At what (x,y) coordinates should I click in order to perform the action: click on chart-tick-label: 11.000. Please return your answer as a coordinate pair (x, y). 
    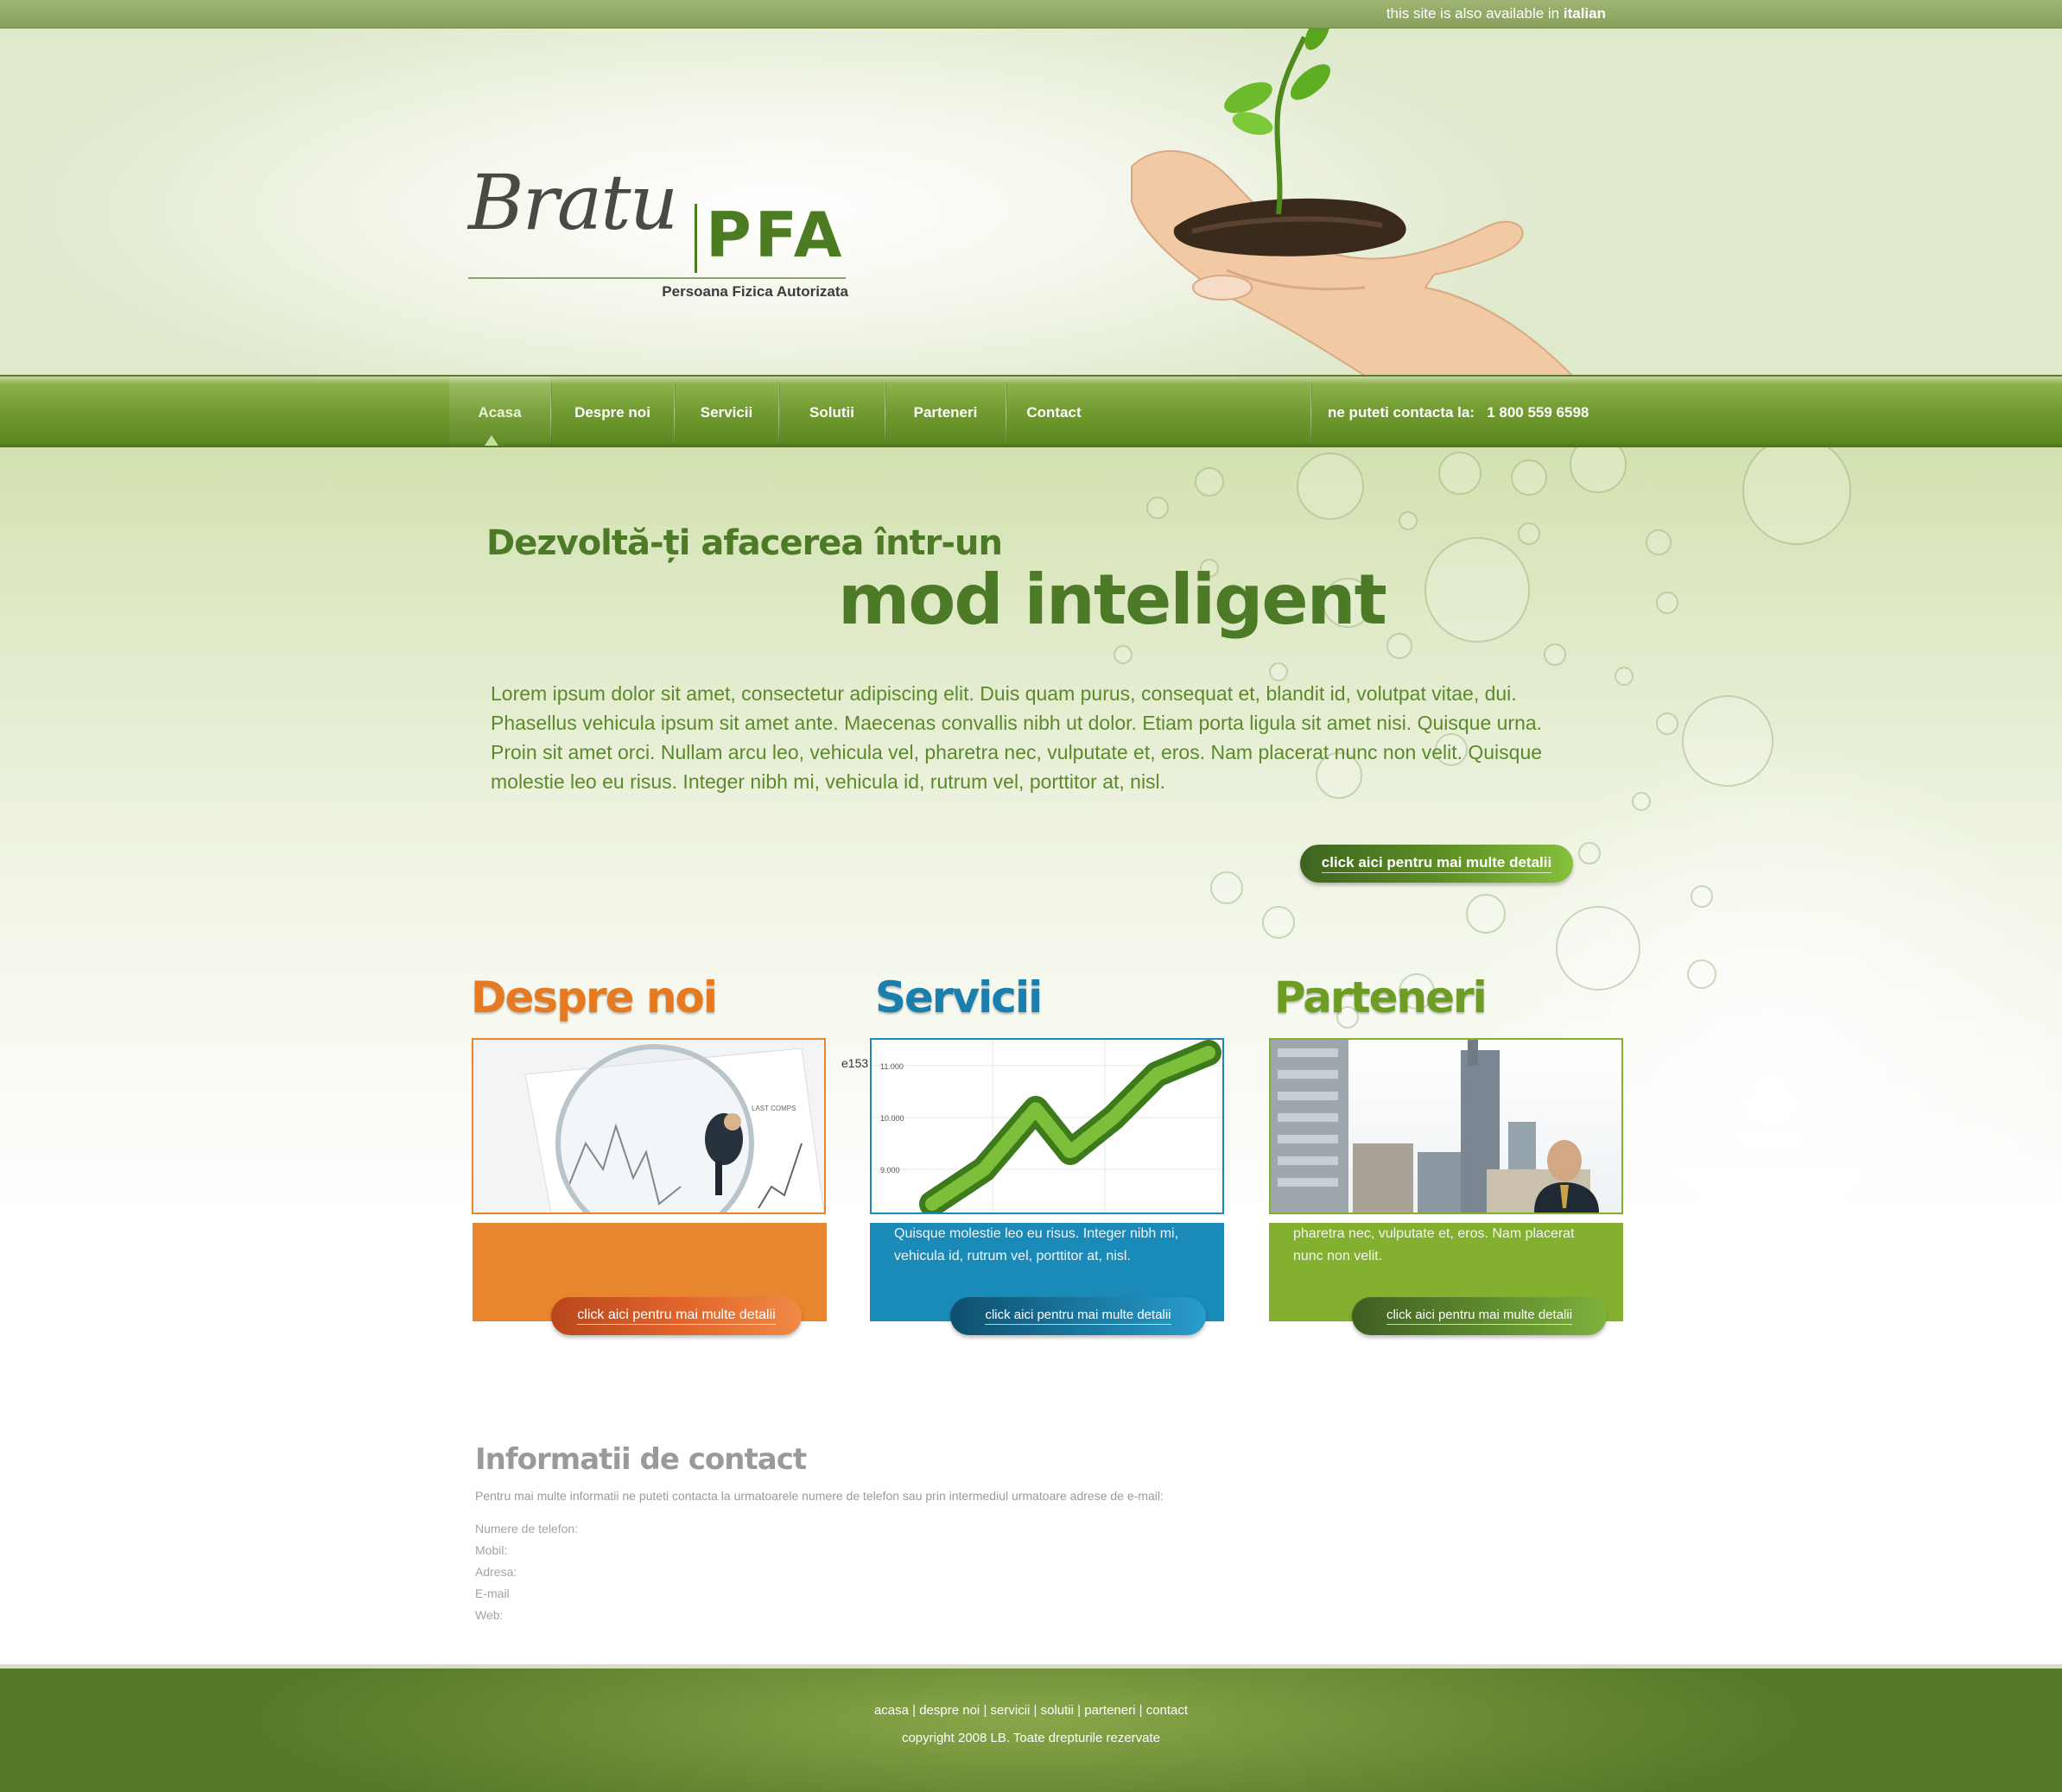
    Looking at the image, I should click on (892, 1066).